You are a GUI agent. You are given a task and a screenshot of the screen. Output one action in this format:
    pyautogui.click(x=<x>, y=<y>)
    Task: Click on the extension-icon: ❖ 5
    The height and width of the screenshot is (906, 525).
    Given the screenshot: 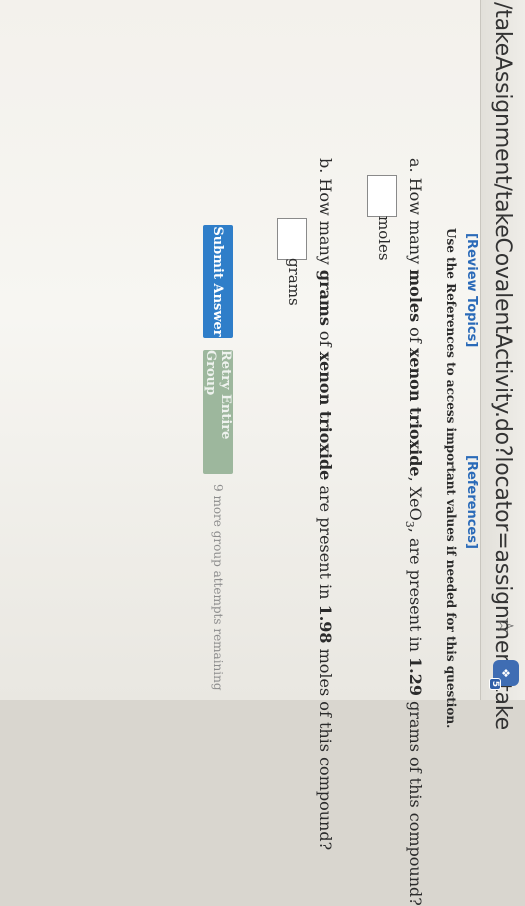 What is the action you would take?
    pyautogui.click(x=504, y=675)
    